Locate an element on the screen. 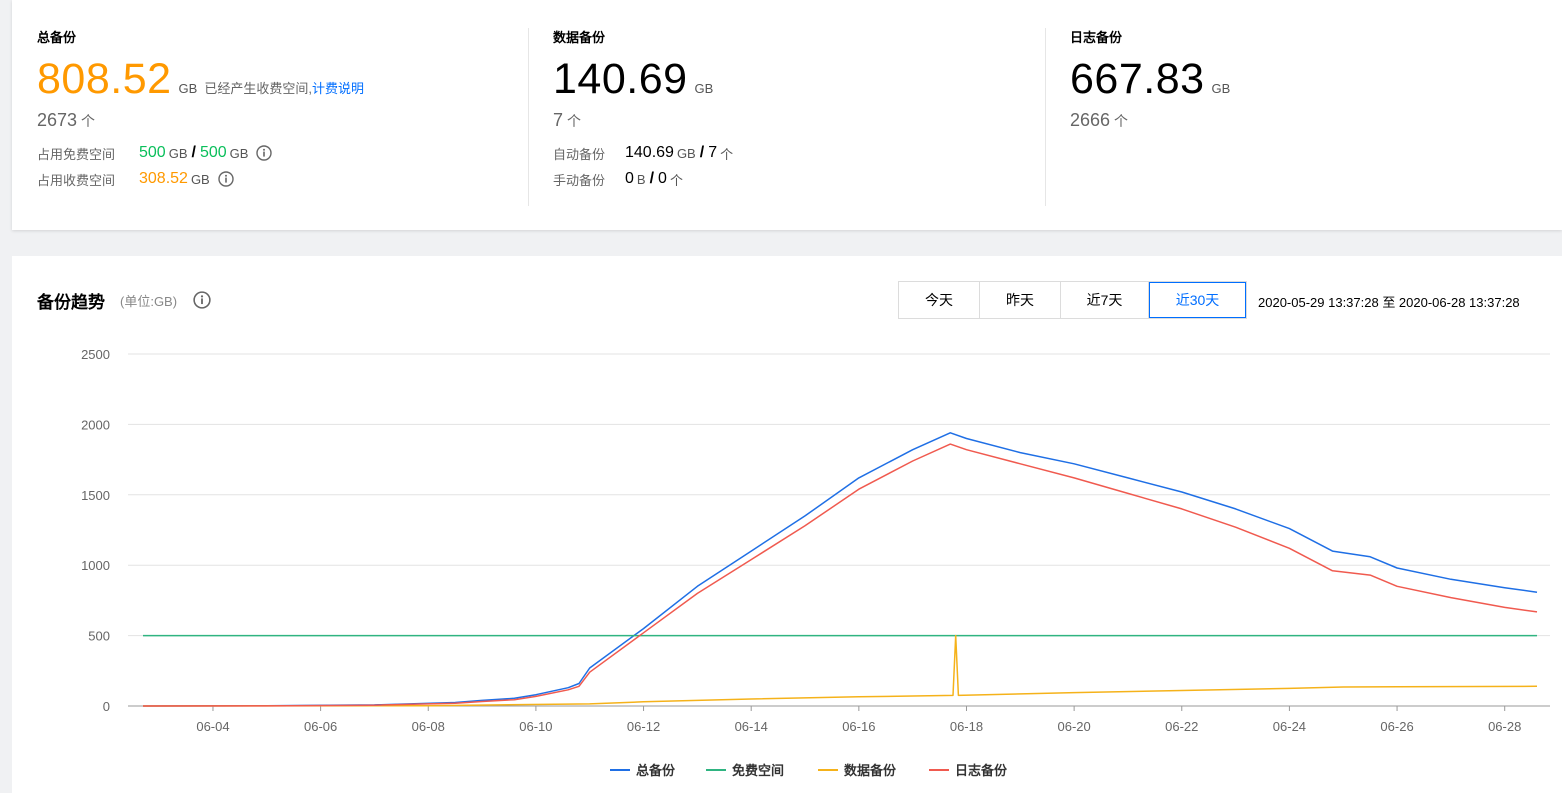  free-space-used: 500 is located at coordinates (152, 152).